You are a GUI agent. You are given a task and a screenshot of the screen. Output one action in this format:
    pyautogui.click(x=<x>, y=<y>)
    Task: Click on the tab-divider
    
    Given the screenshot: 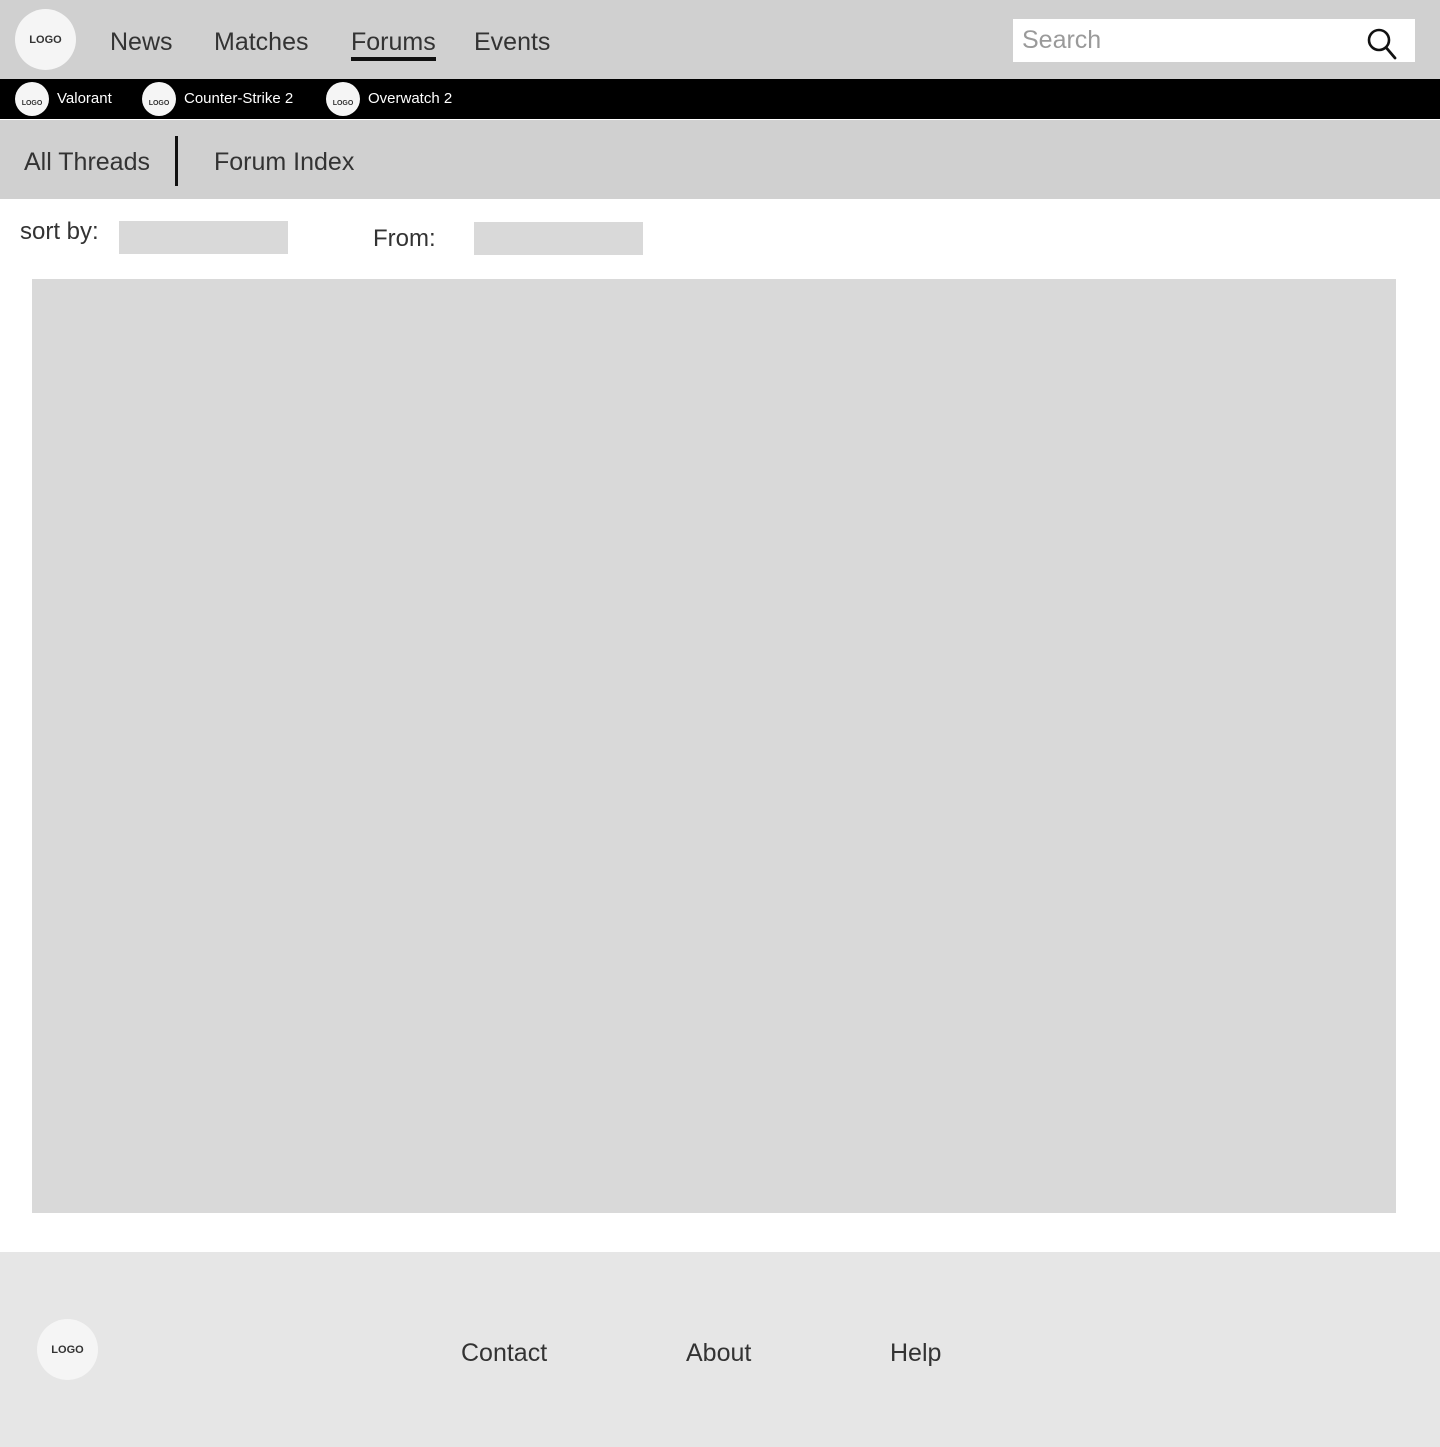 What is the action you would take?
    pyautogui.click(x=176, y=161)
    